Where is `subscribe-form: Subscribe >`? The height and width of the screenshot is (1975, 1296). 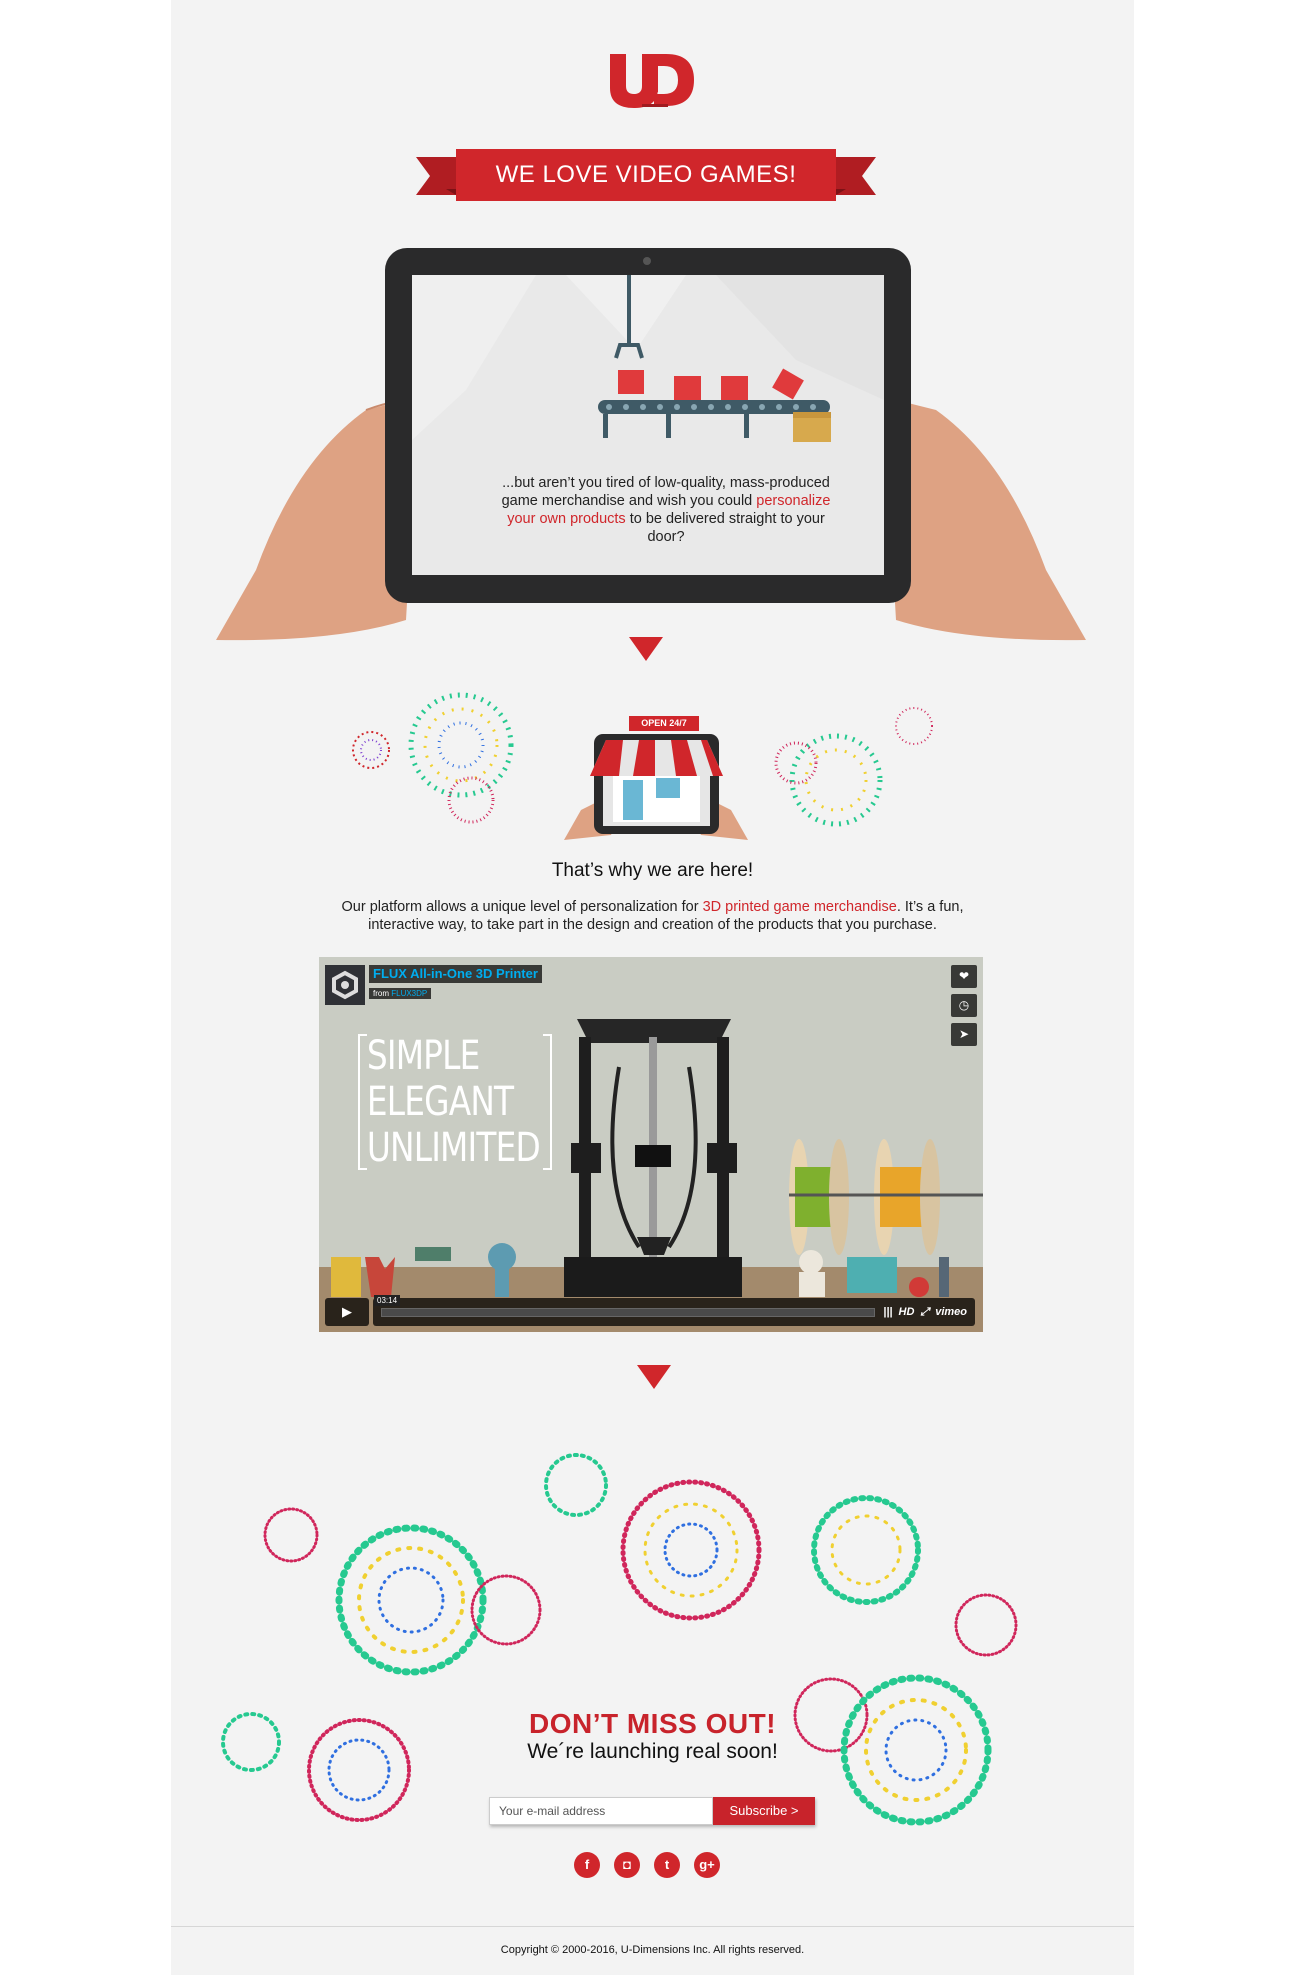 subscribe-form: Subscribe > is located at coordinates (652, 1811).